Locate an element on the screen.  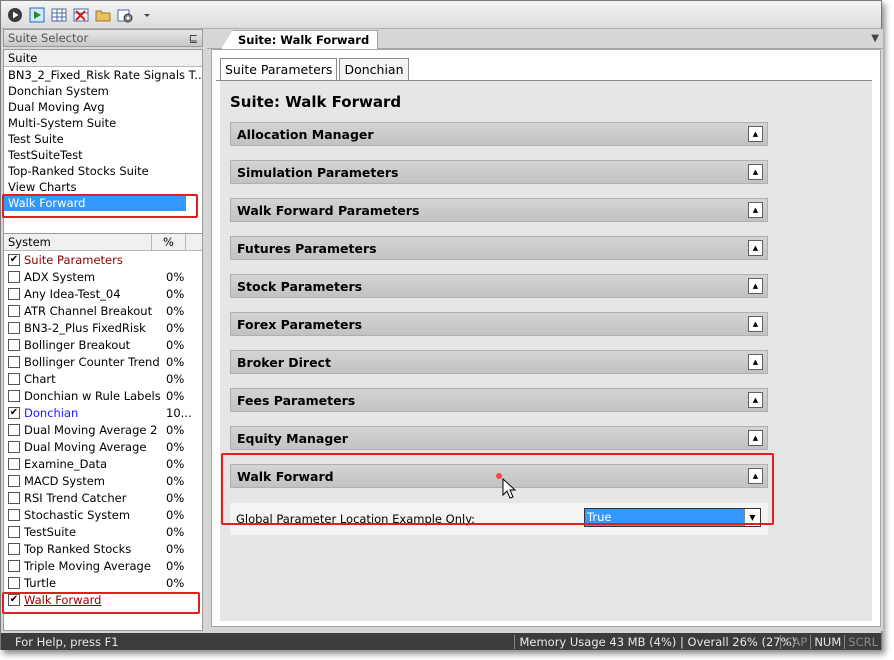
system-row: MACD System 0% is located at coordinates (103, 480).